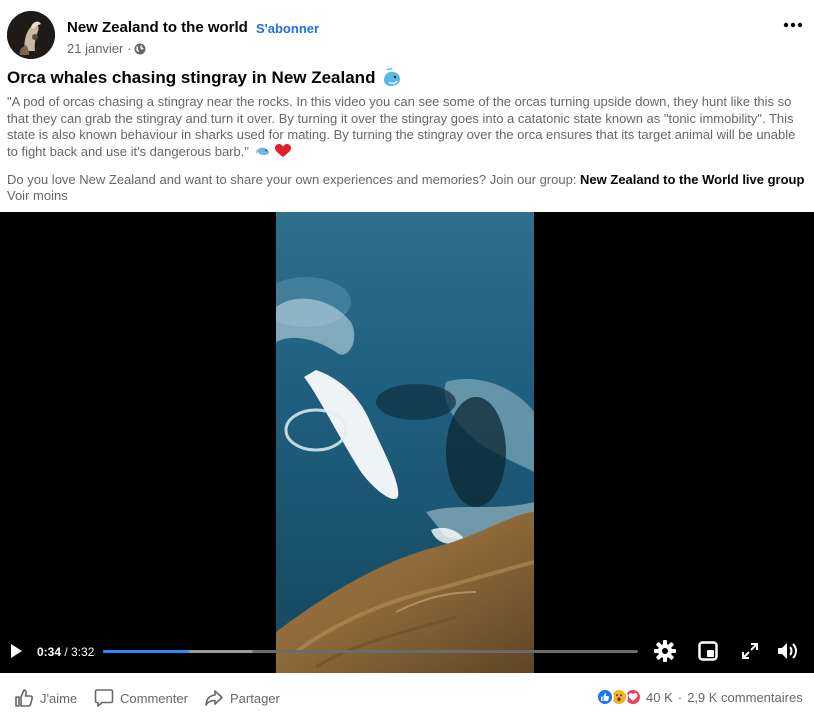  Describe the element at coordinates (255, 698) in the screenshot. I see `share-label: Partager` at that location.